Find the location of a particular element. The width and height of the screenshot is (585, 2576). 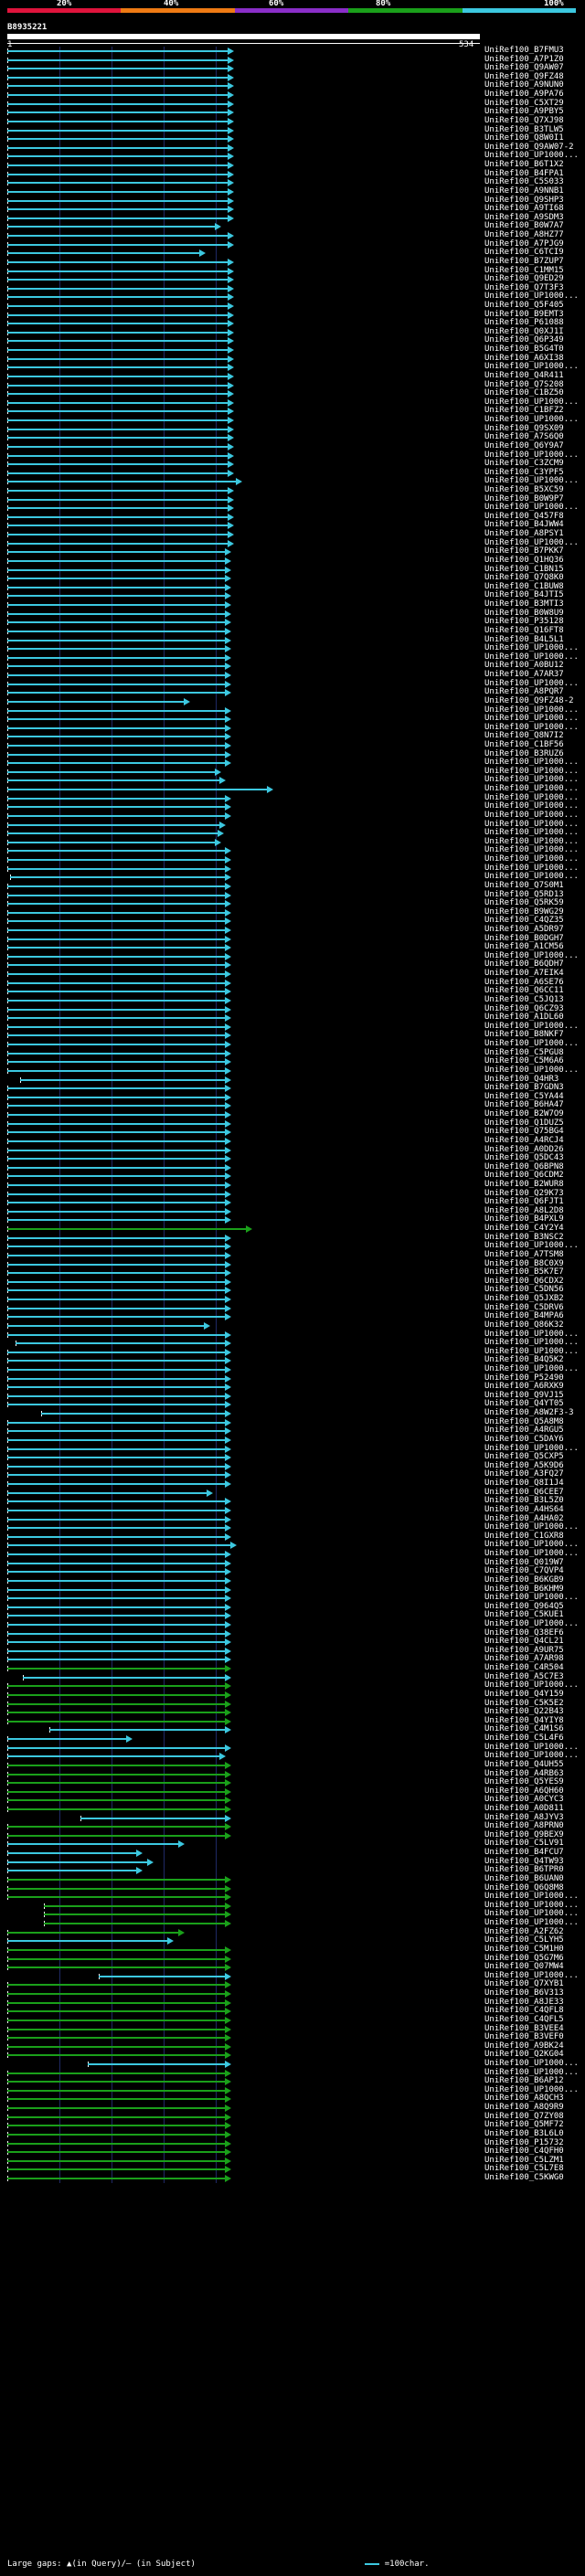

hit-label: UniRef100_A5DR97 is located at coordinates (524, 930).